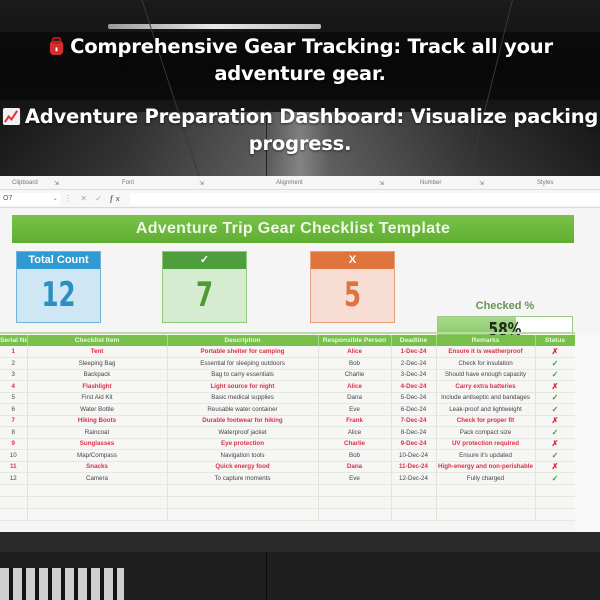 Image resolution: width=600 pixels, height=600 pixels. What do you see at coordinates (486, 363) in the screenshot?
I see `cell-remarks: Check for insulation` at bounding box center [486, 363].